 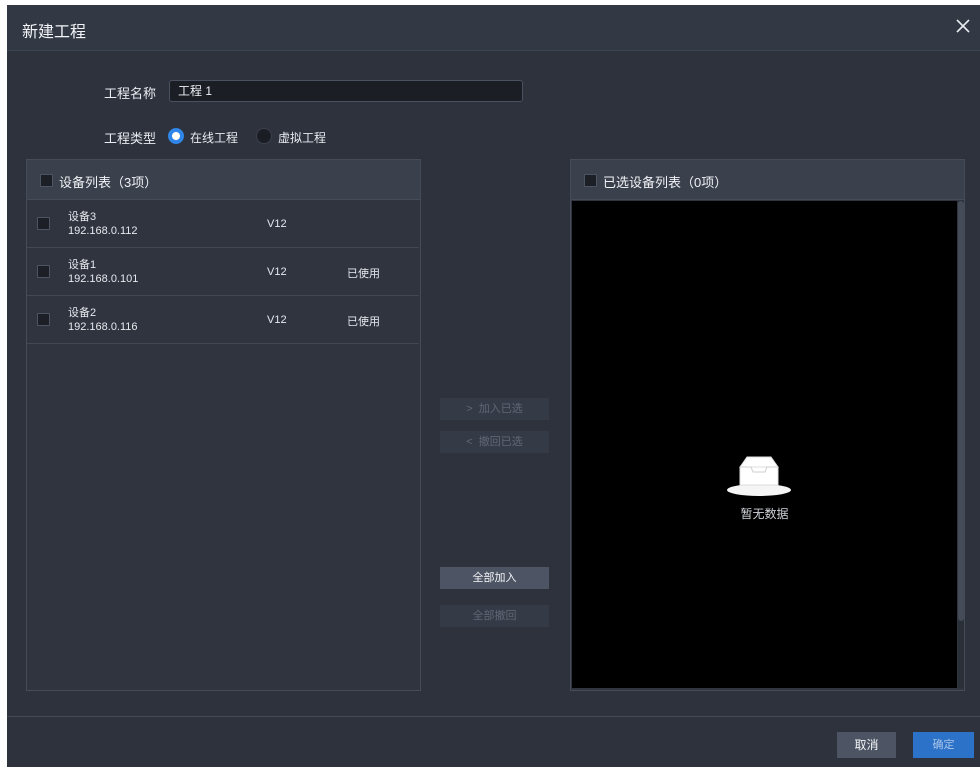 I want to click on device-name: 设备2, so click(x=82, y=313).